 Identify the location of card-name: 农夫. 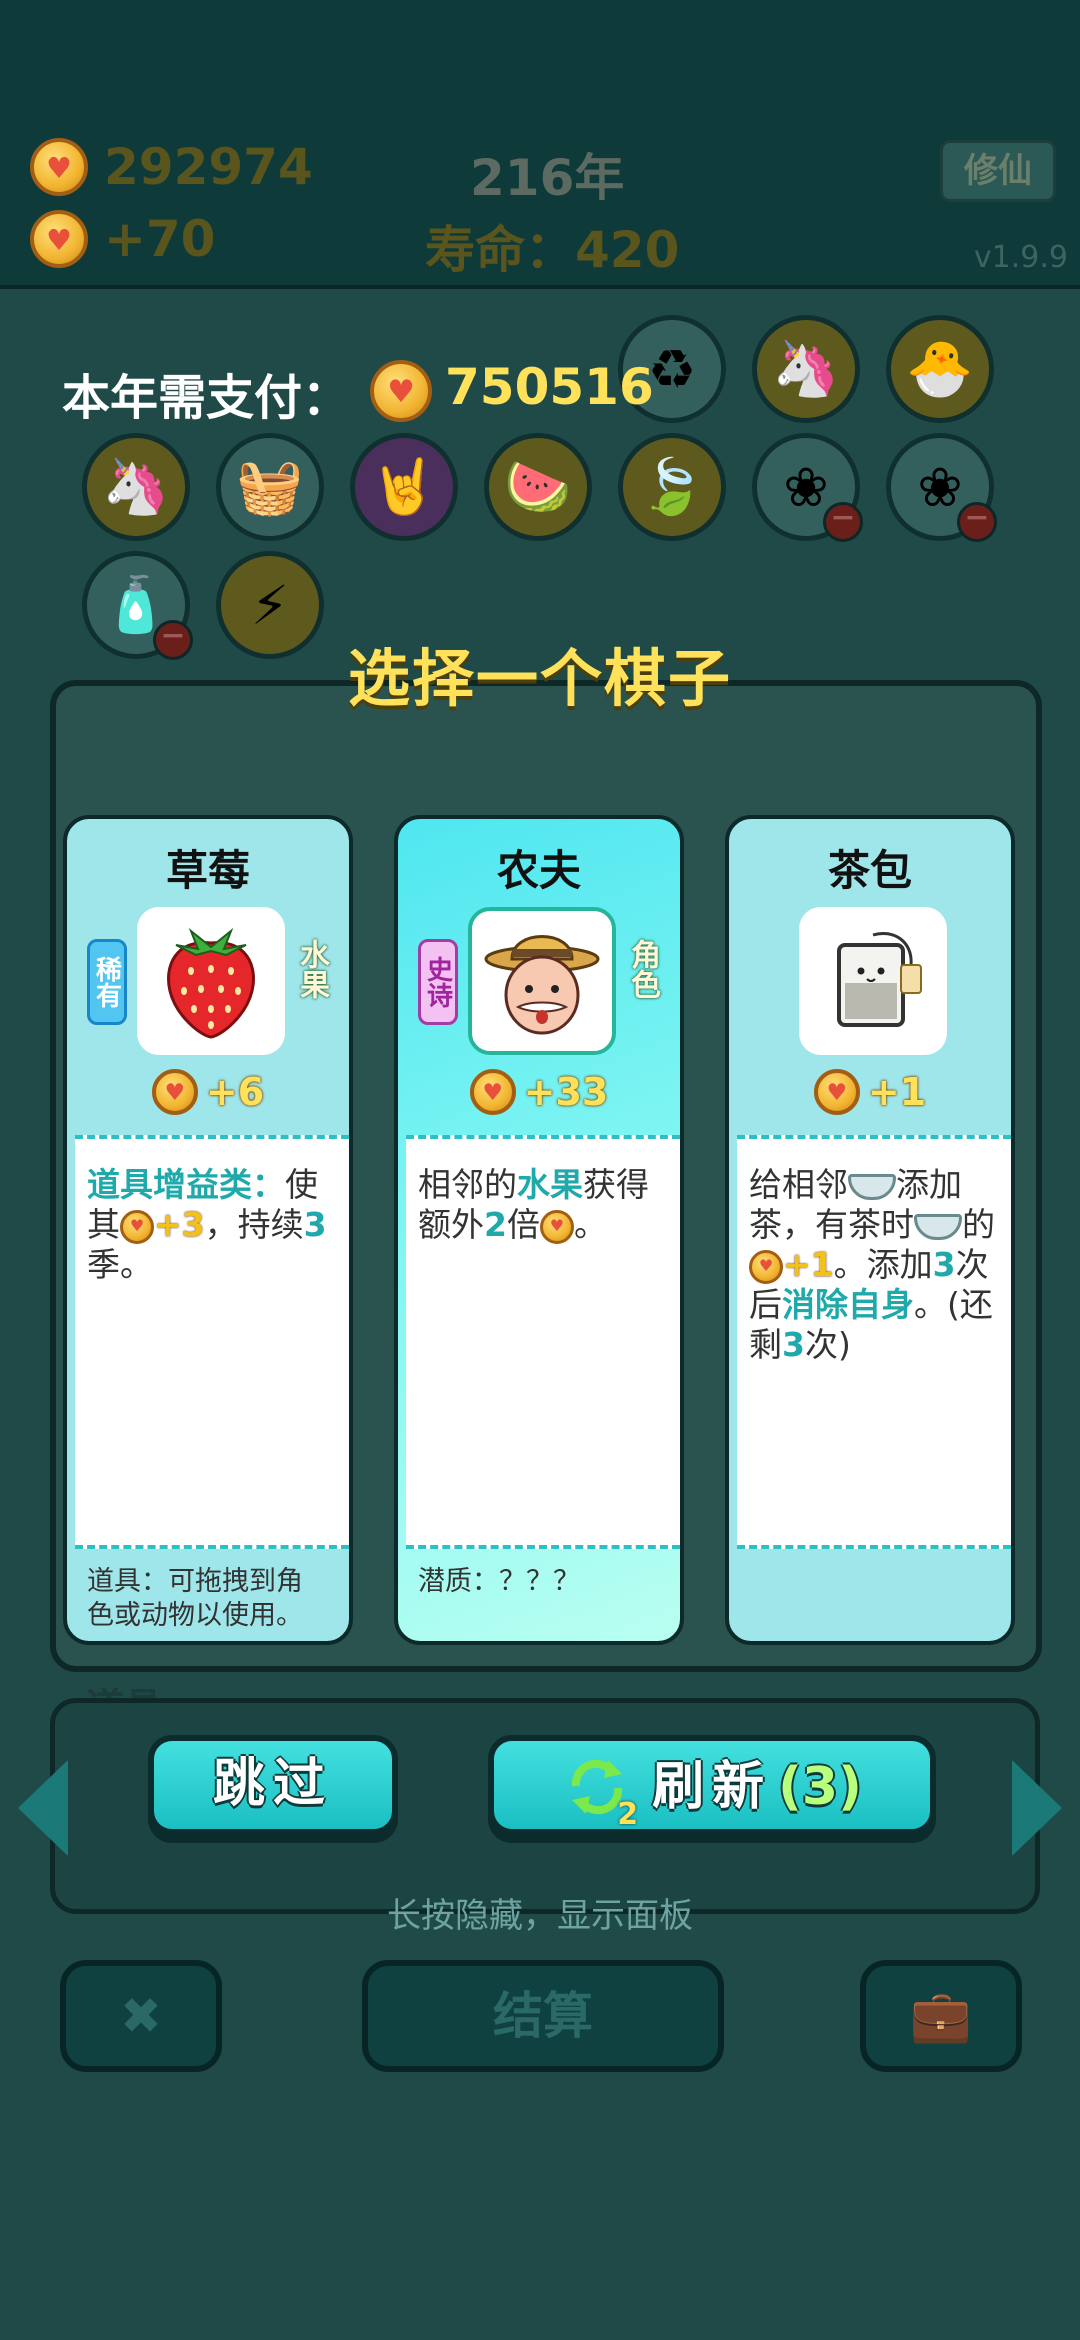
(538, 870).